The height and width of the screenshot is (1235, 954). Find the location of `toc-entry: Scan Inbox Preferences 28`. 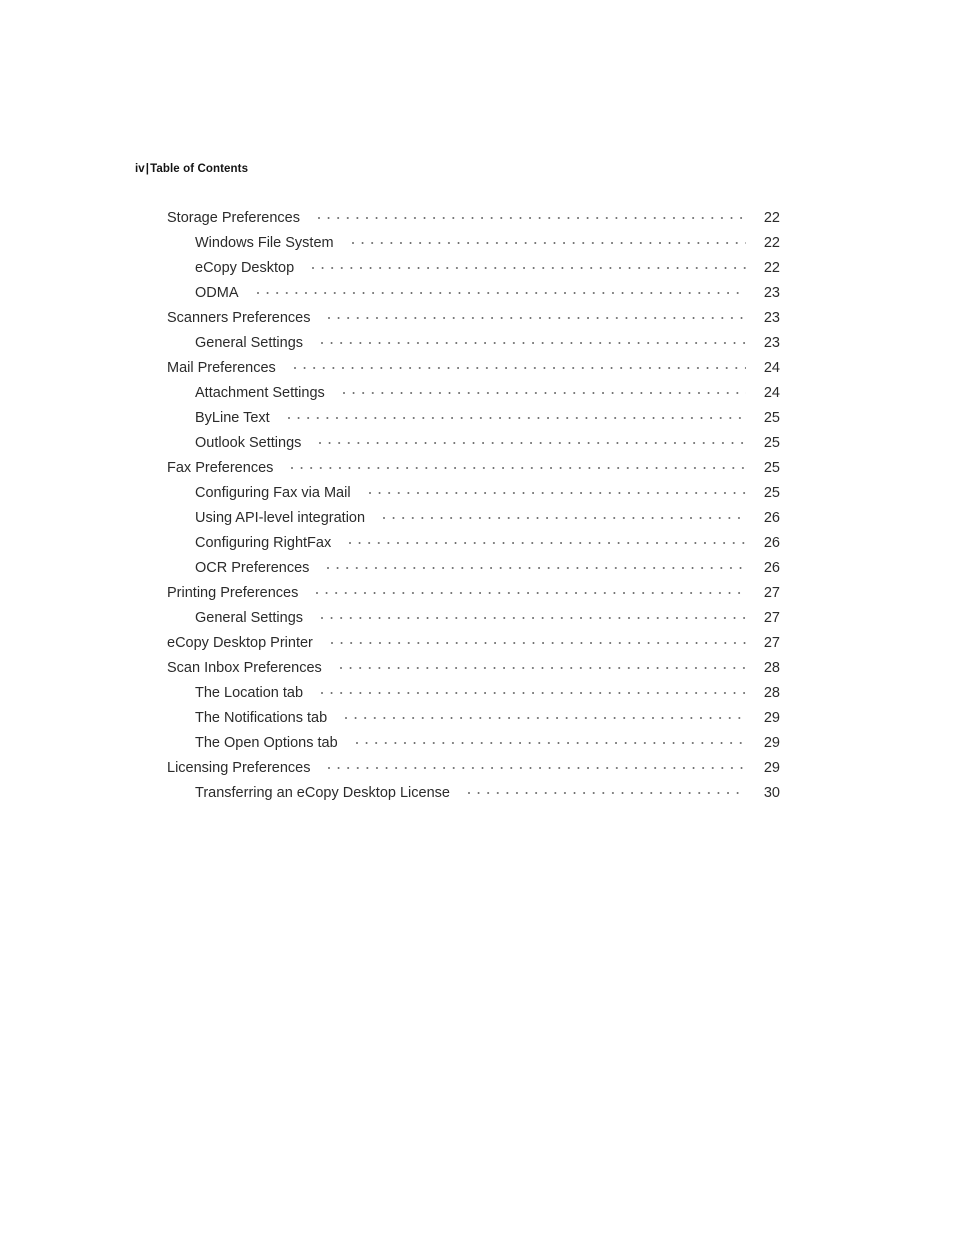

toc-entry: Scan Inbox Preferences 28 is located at coordinates (473, 669).